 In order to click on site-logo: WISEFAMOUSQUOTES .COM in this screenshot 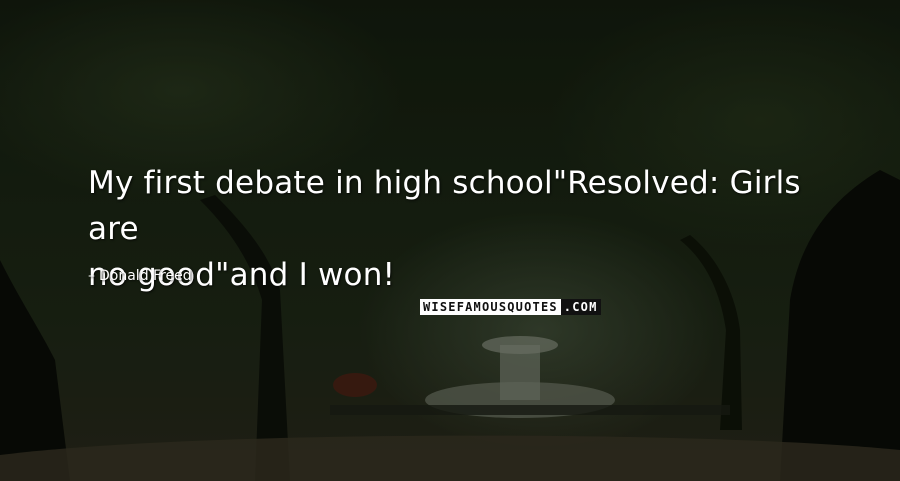, I will do `click(510, 307)`.